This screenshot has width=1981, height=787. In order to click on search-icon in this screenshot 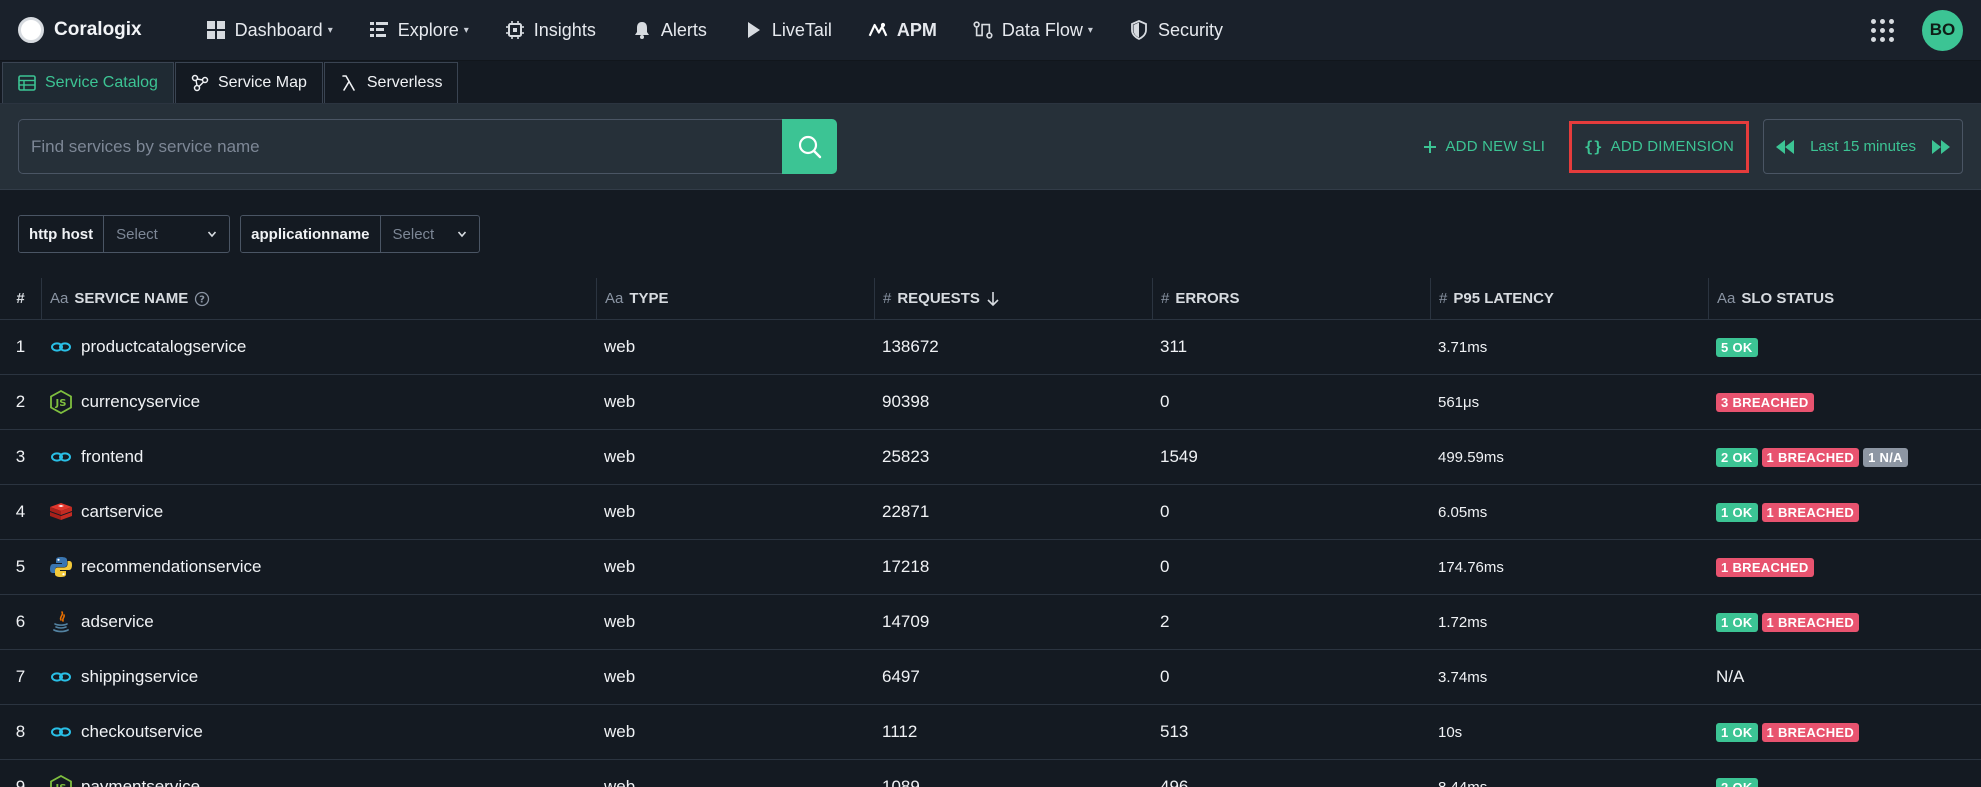, I will do `click(809, 146)`.